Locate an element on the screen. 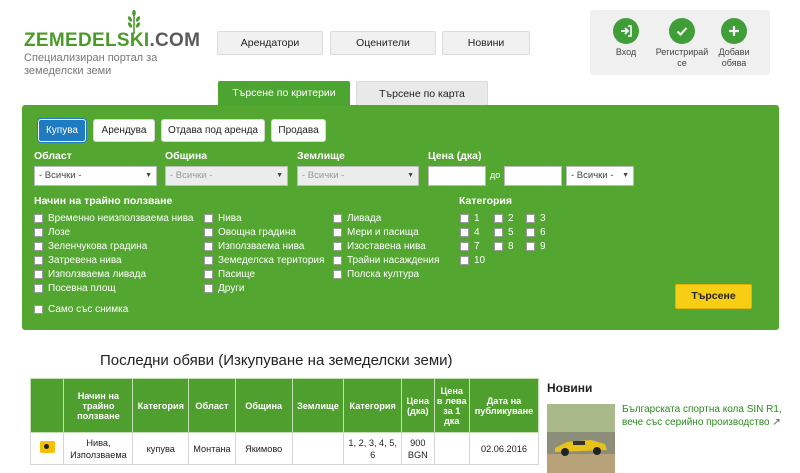  register-button: Регистрирай се is located at coordinates (682, 43).